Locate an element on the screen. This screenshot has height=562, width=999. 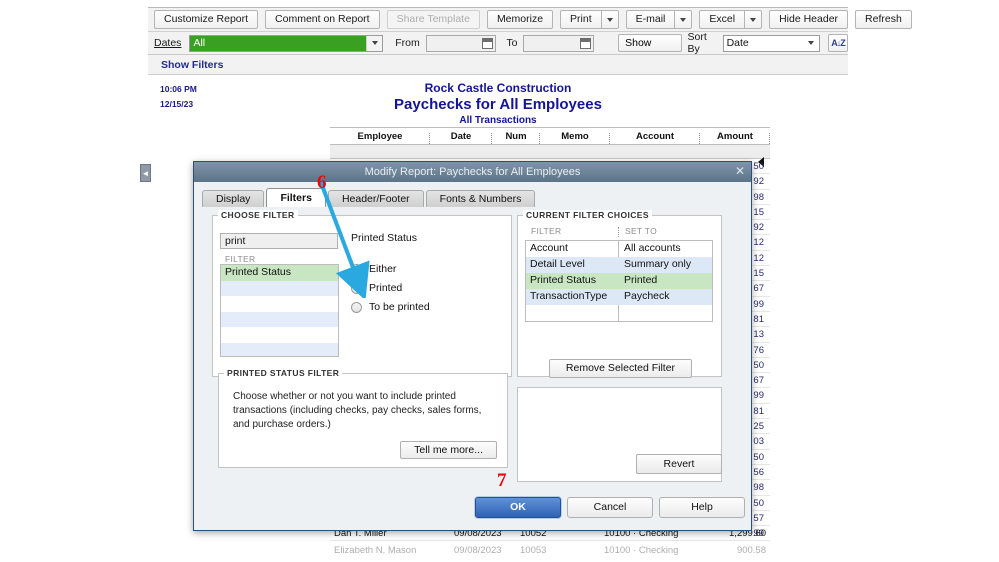
dates-label: Dates is located at coordinates (168, 43).